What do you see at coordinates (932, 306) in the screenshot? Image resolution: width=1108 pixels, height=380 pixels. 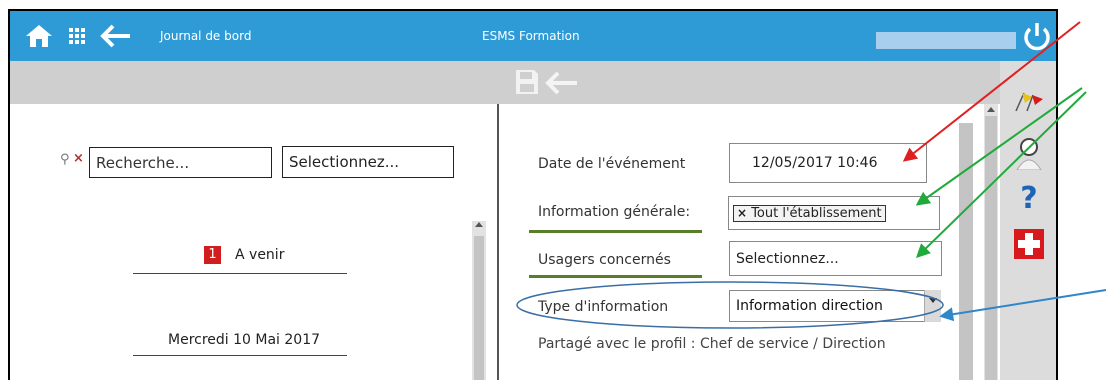 I see `dropdown-toggle` at bounding box center [932, 306].